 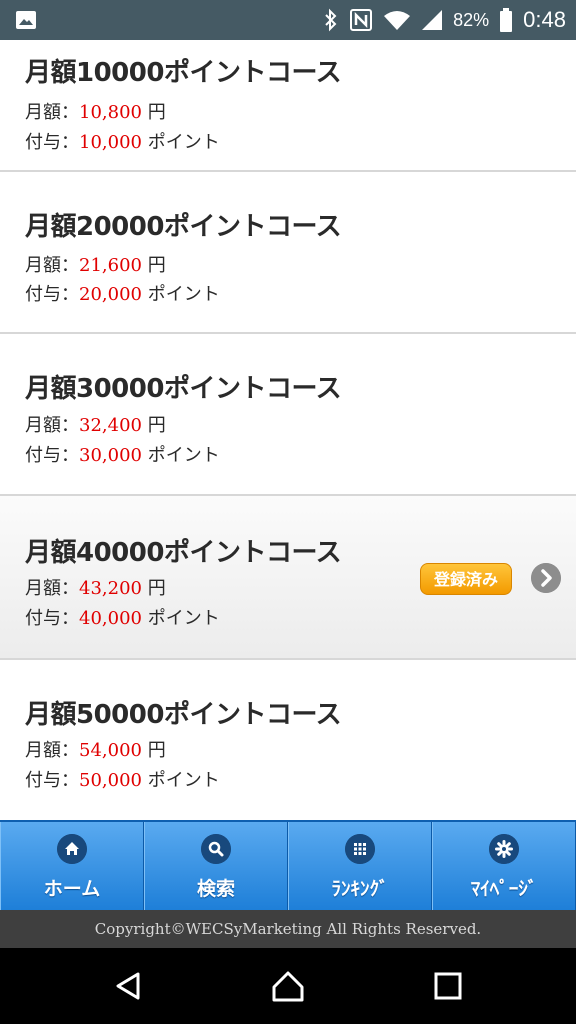 I want to click on nfc-icon, so click(x=361, y=20).